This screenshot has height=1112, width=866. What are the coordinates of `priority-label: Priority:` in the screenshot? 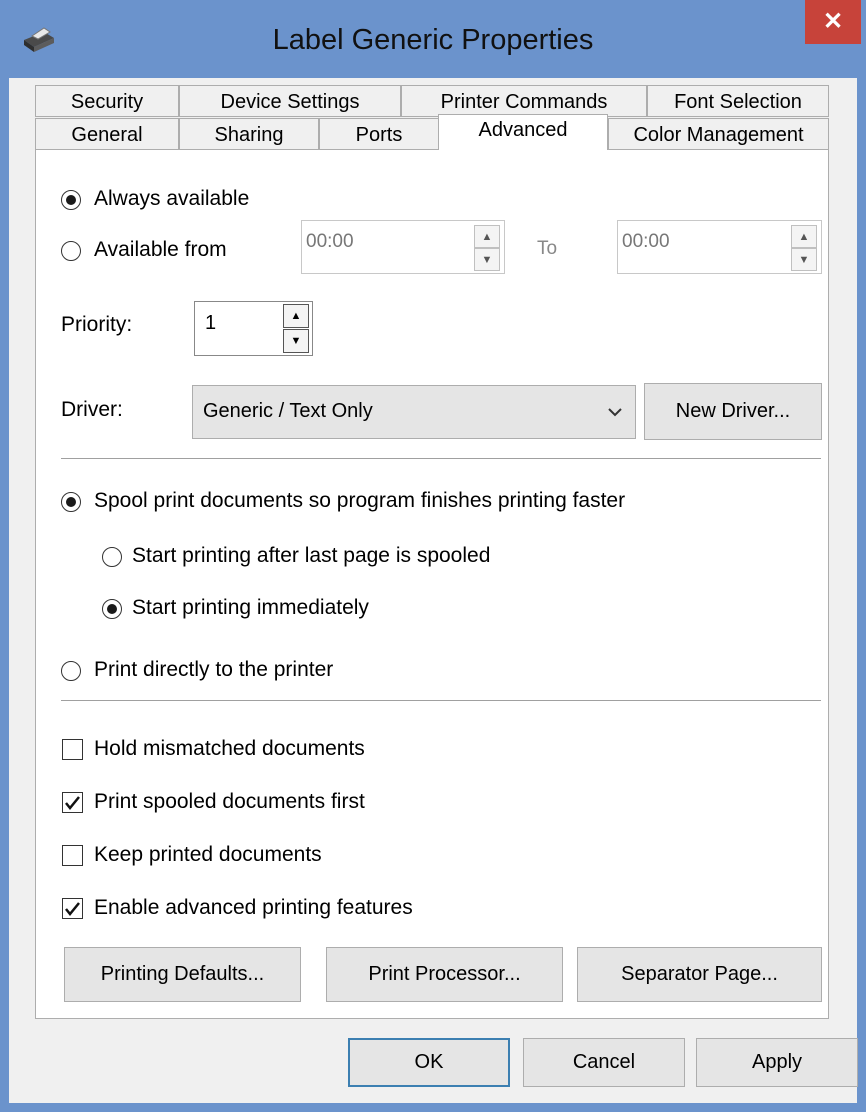 It's located at (97, 324).